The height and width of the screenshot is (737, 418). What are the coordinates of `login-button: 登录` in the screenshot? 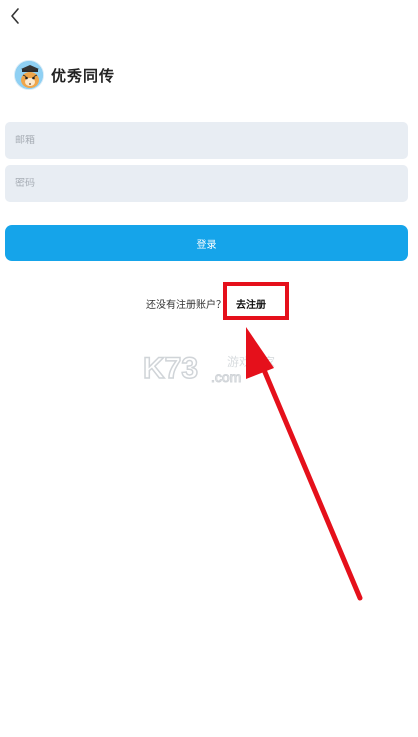 It's located at (206, 243).